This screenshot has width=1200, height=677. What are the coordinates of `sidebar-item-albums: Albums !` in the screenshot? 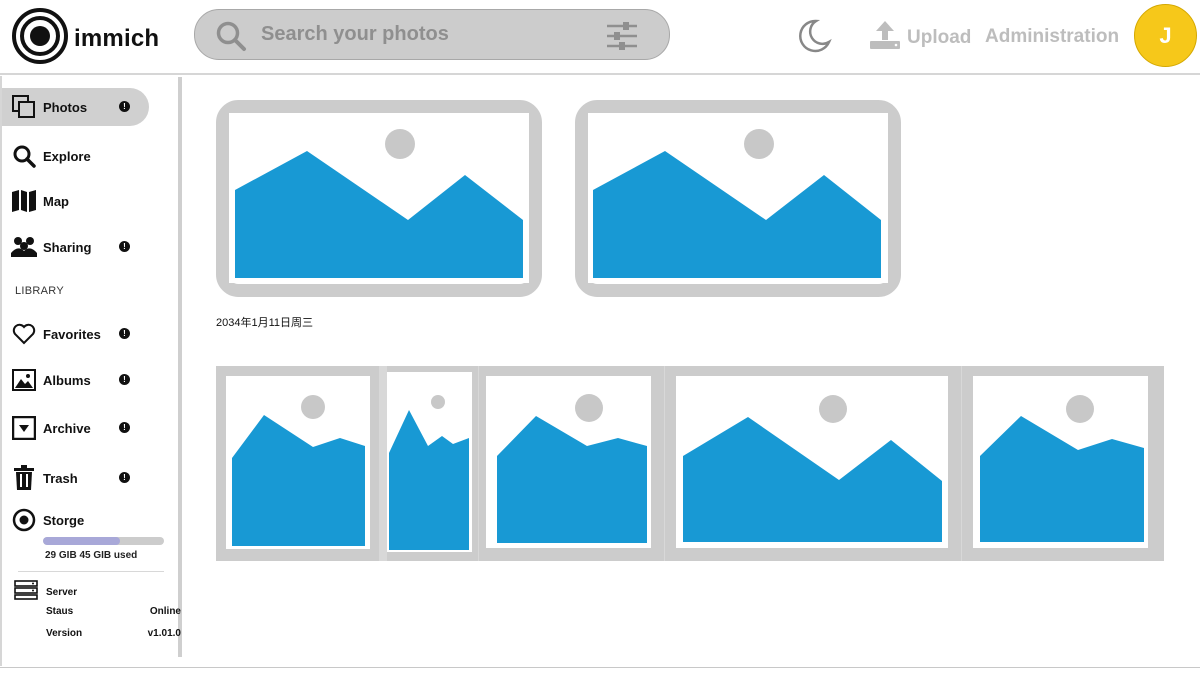 It's located at (66, 380).